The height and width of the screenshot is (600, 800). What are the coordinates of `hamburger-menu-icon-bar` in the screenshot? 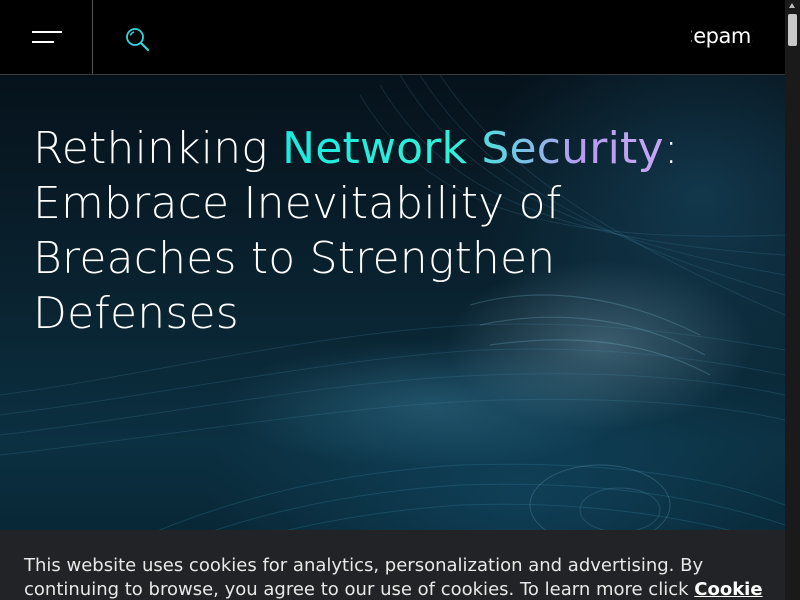 It's located at (43, 42).